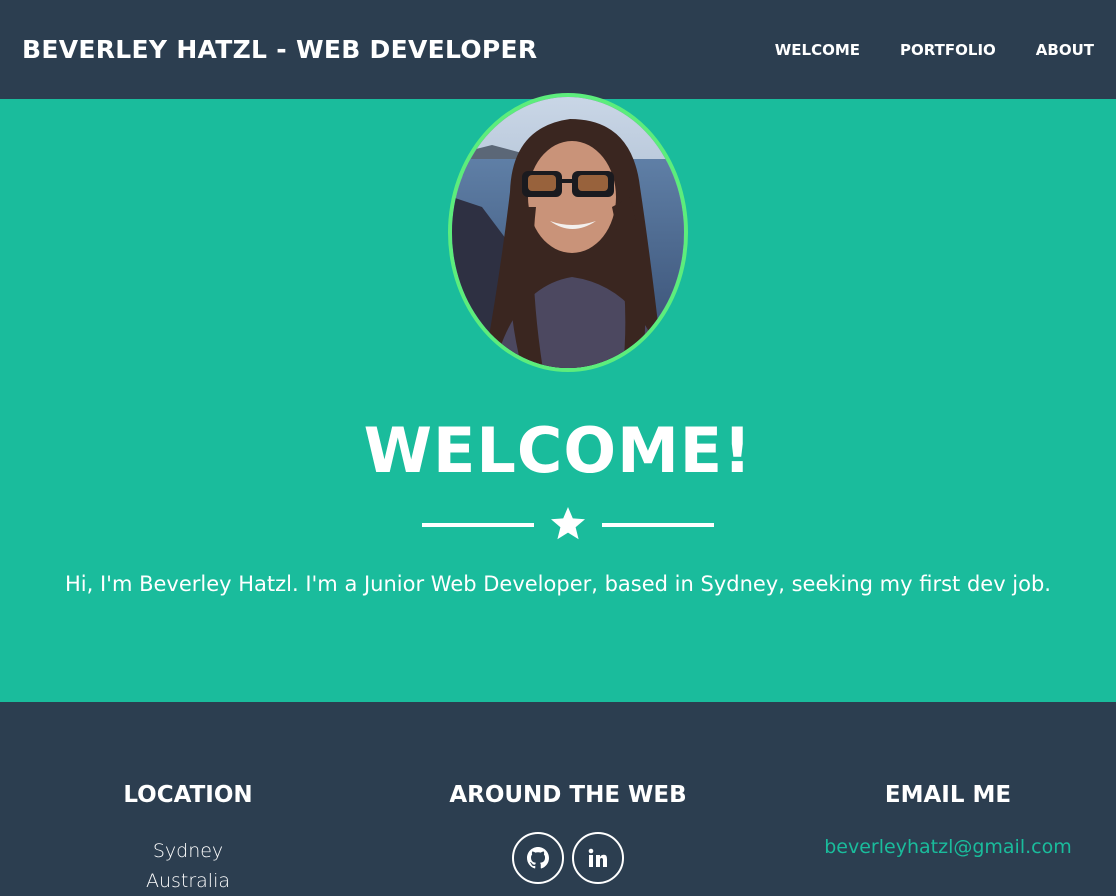 The height and width of the screenshot is (896, 1116). What do you see at coordinates (568, 795) in the screenshot?
I see `around-the-web-heading: AROUND THE WEB` at bounding box center [568, 795].